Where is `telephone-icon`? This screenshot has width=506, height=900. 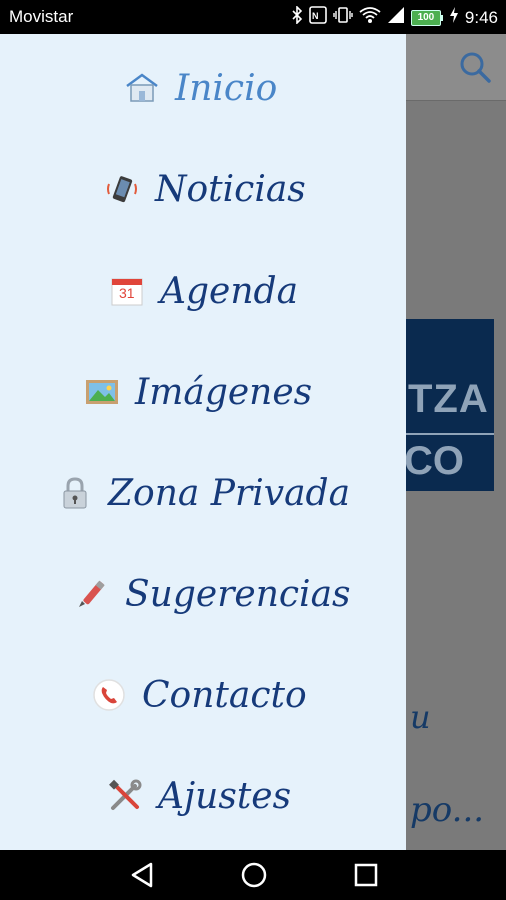 telephone-icon is located at coordinates (109, 695).